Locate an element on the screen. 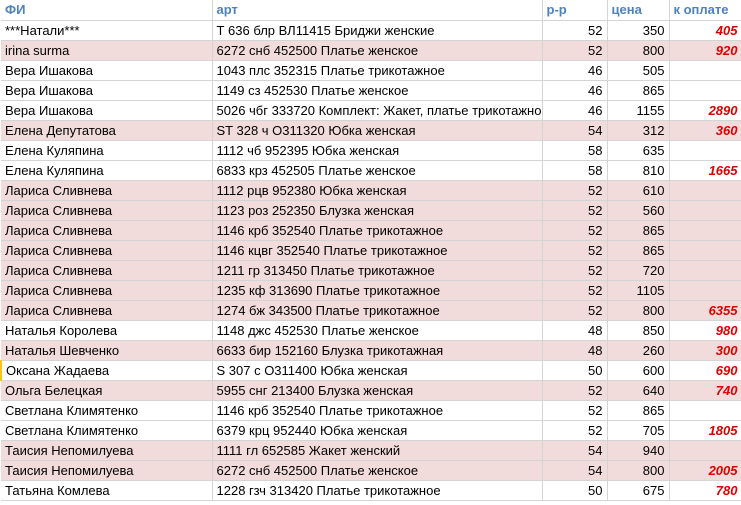 The width and height of the screenshot is (741, 505). price-cell: 705 is located at coordinates (638, 430).